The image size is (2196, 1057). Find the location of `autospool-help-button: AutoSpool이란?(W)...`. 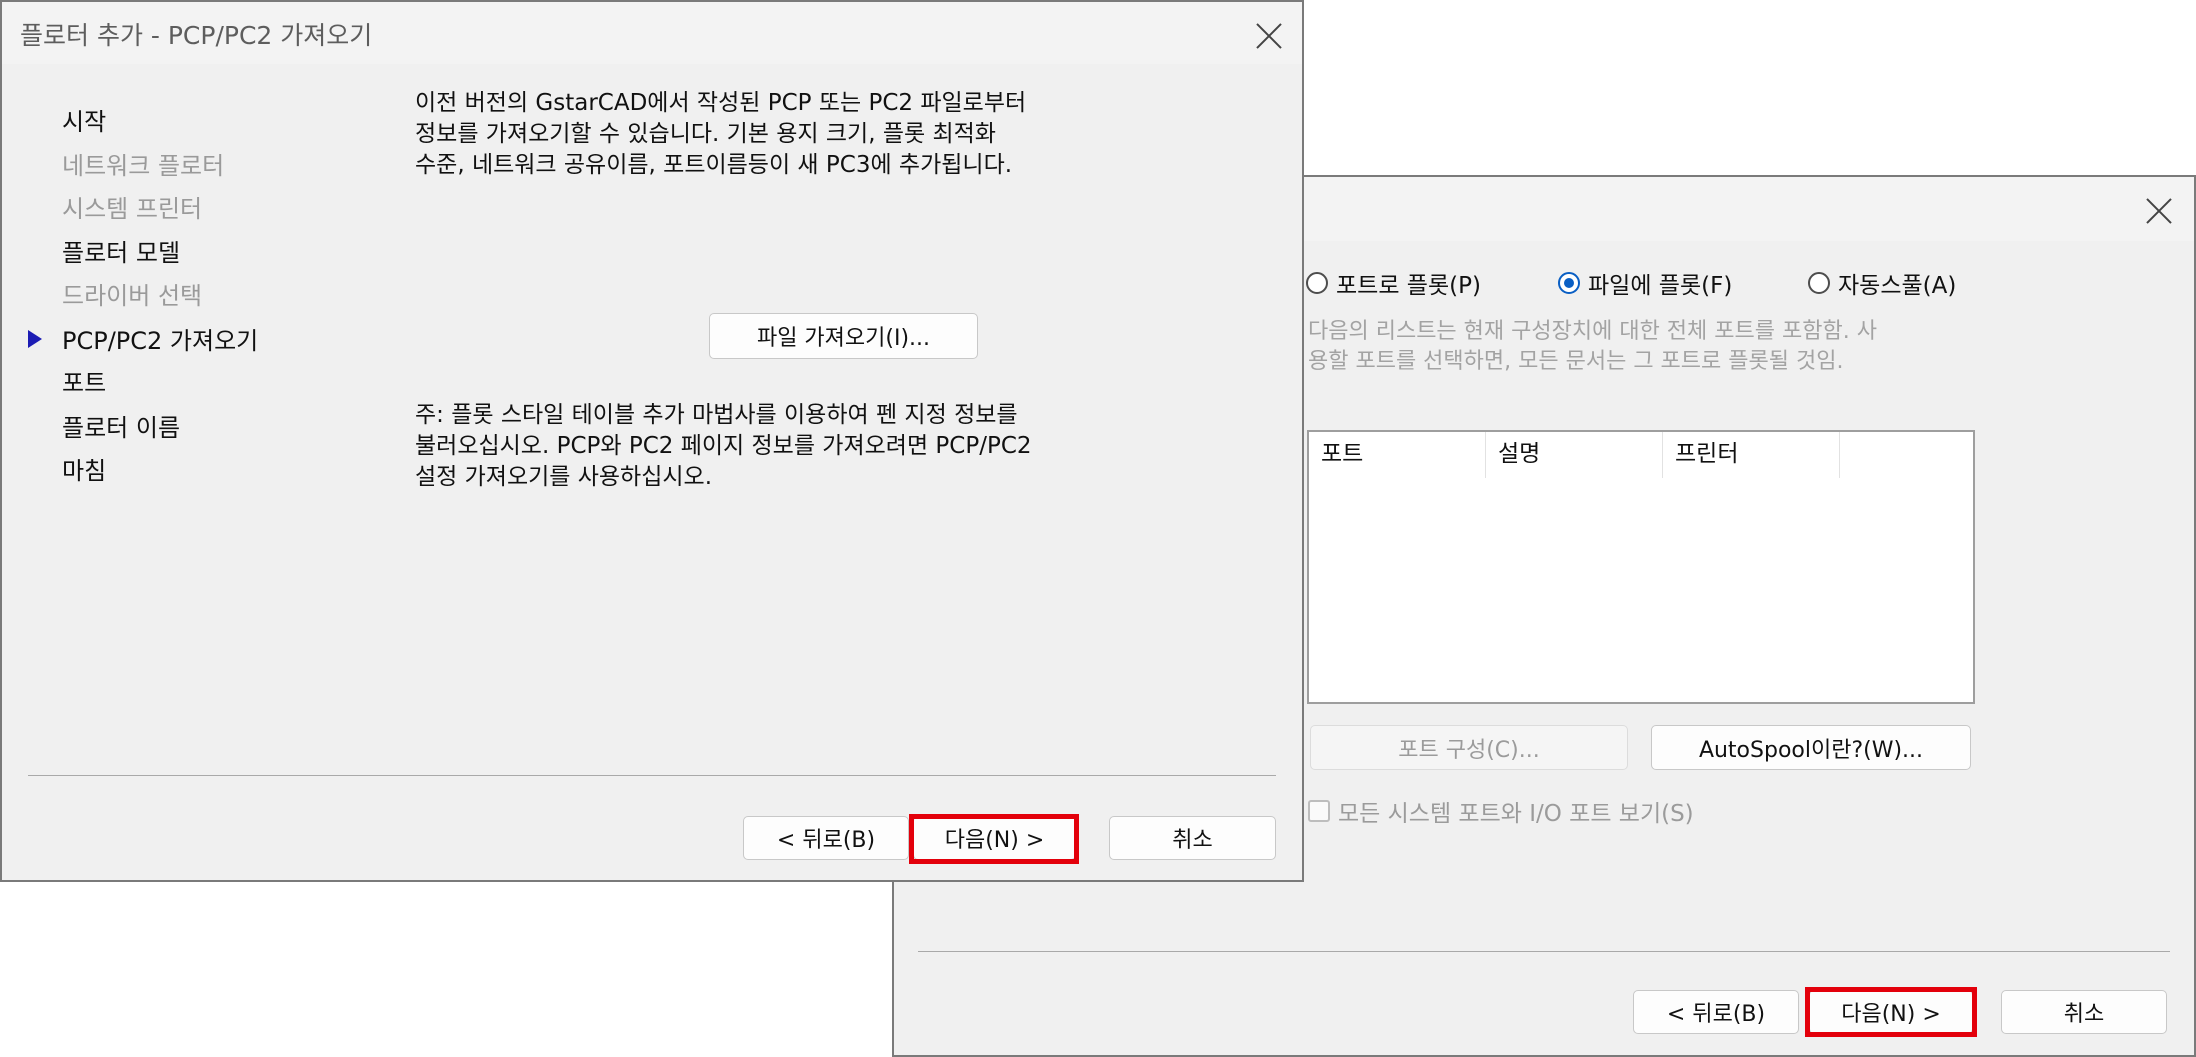

autospool-help-button: AutoSpool이란?(W)... is located at coordinates (1811, 747).